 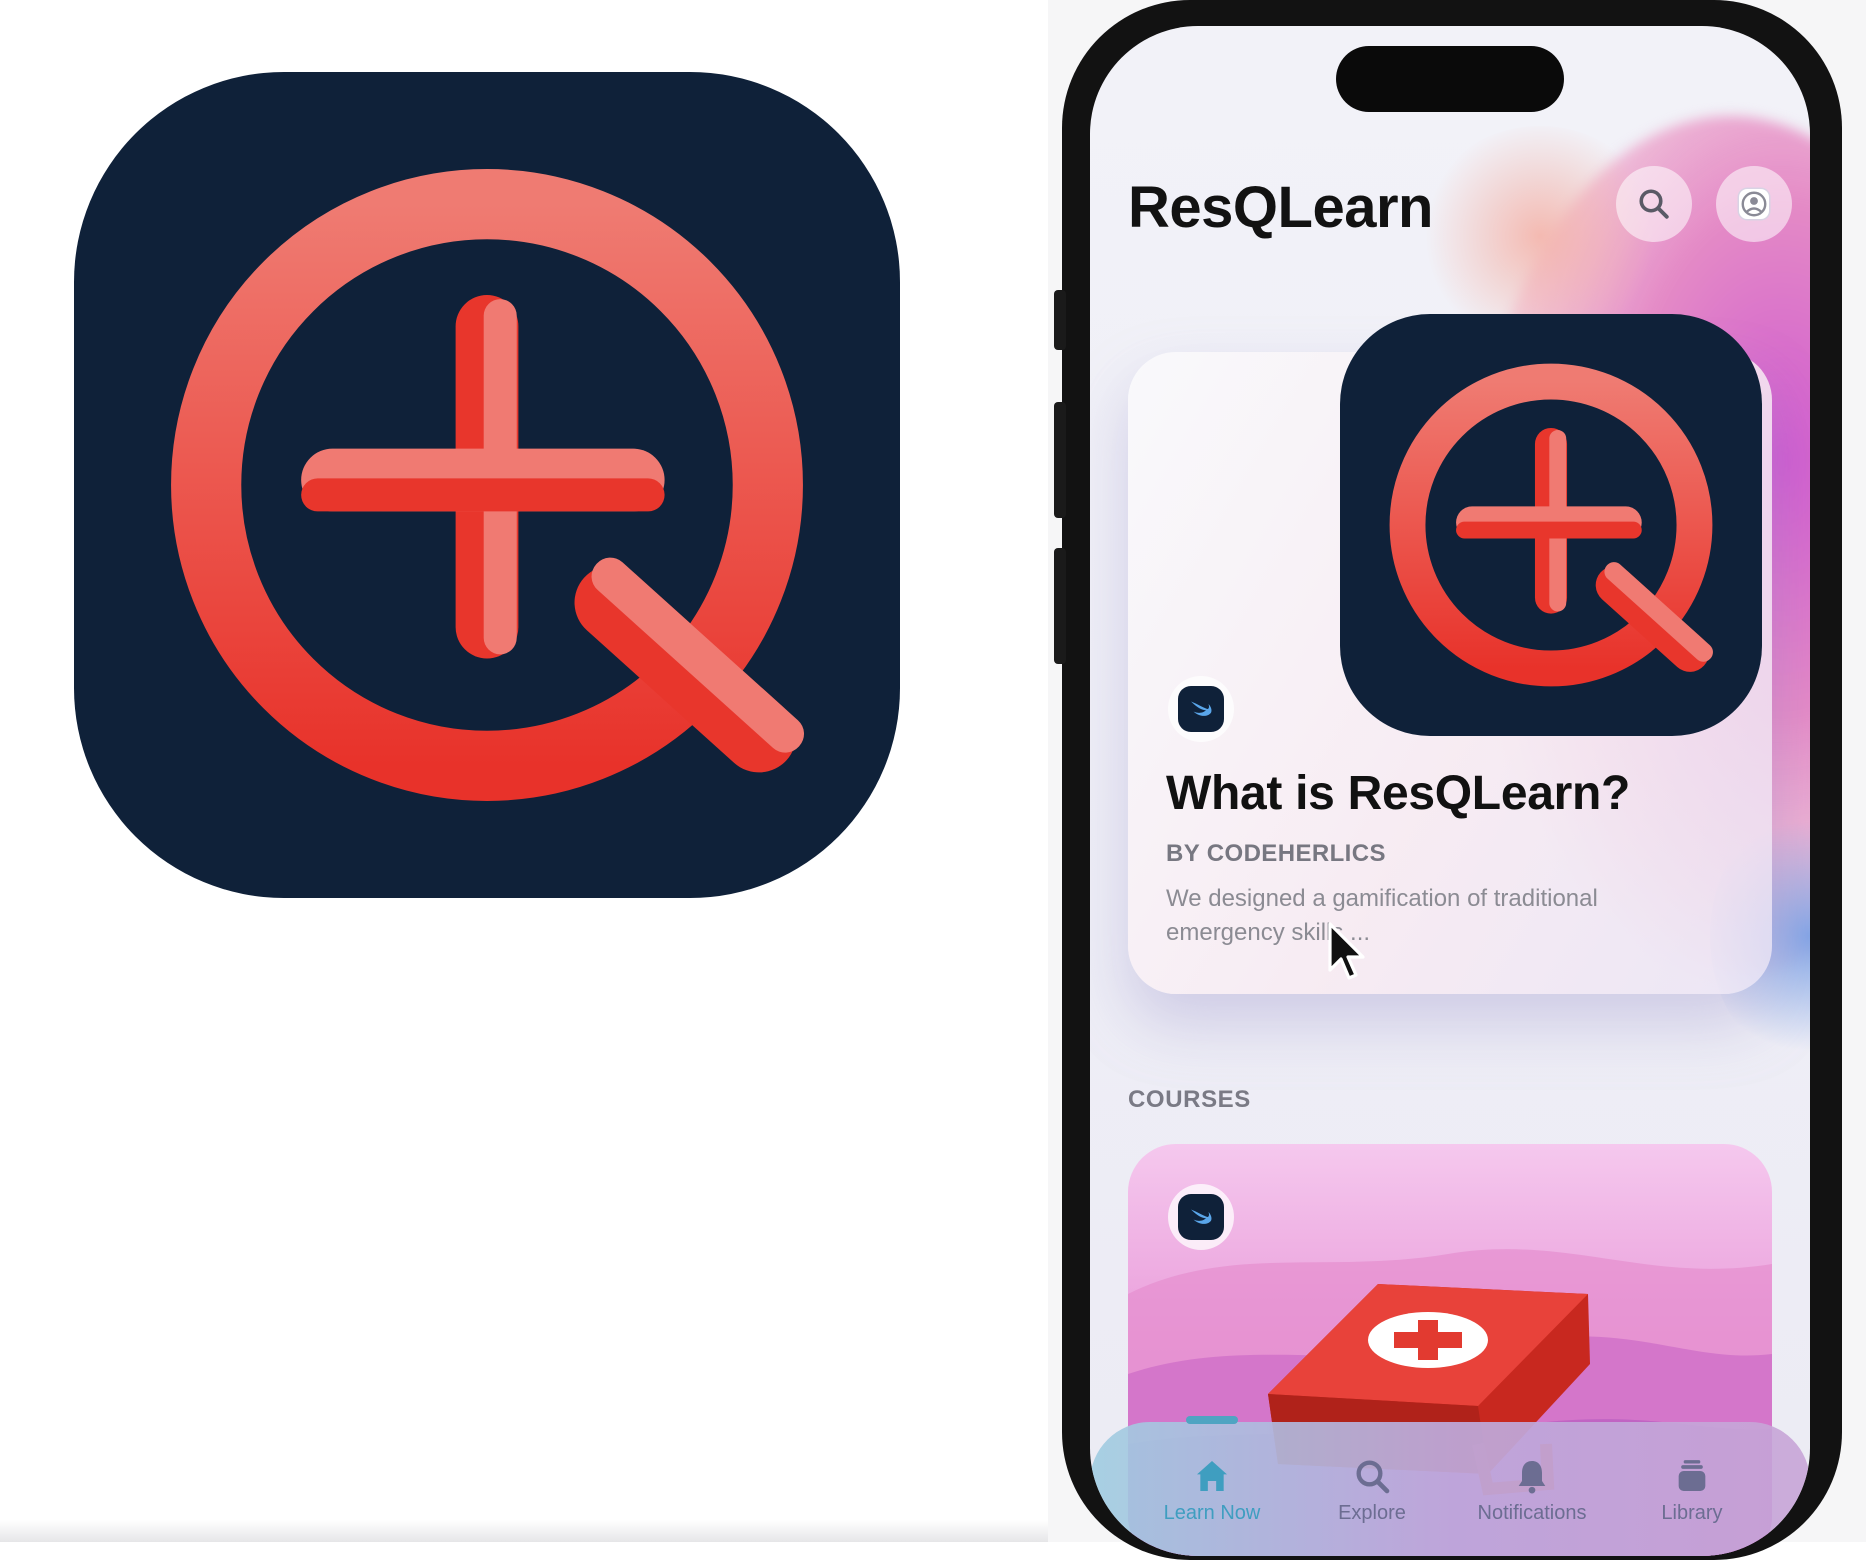 I want to click on bell-icon, so click(x=1532, y=1477).